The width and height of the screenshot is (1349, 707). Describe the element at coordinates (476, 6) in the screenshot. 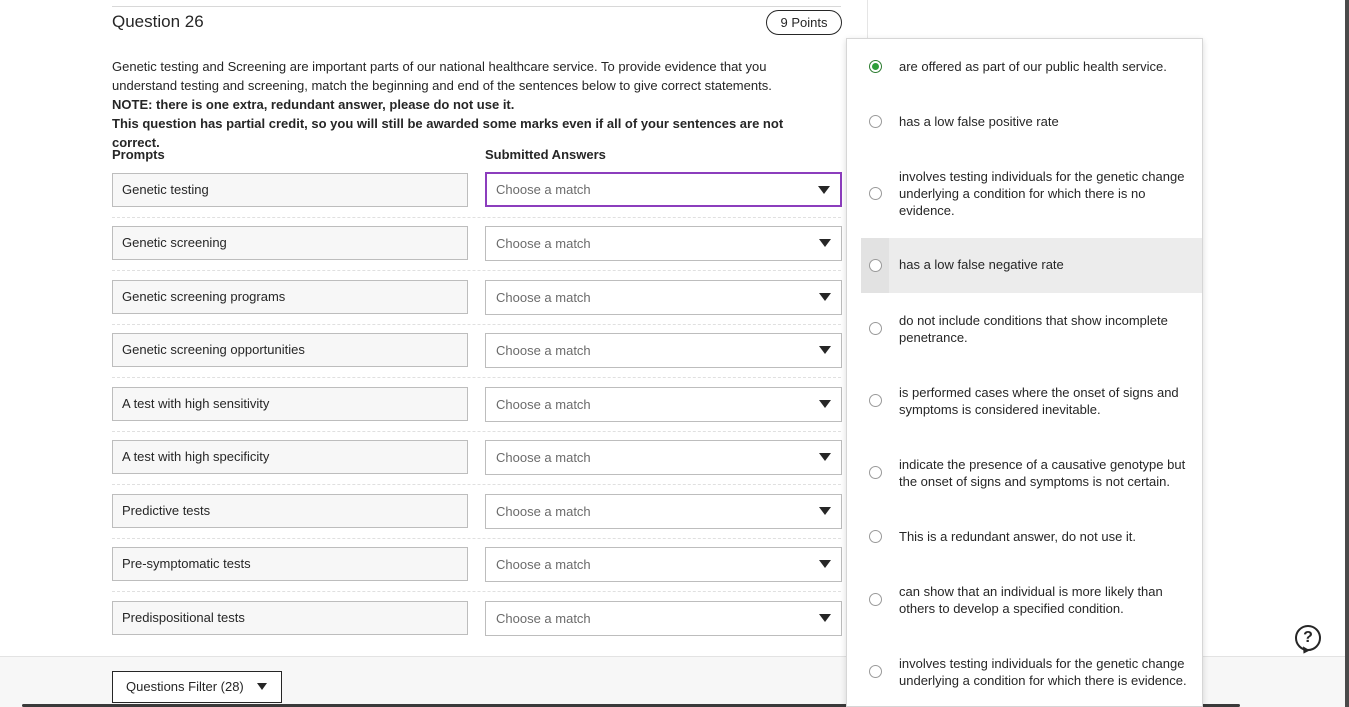

I see `top-divider` at that location.